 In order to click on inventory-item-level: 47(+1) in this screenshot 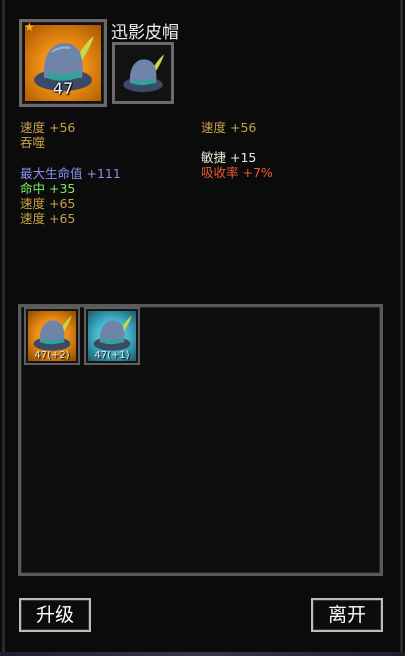, I will do `click(112, 355)`.